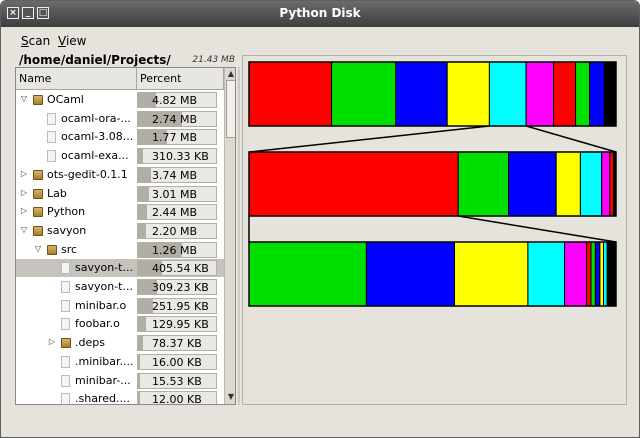 The image size is (640, 438). I want to click on tree-row-name: OCaml, so click(65, 99).